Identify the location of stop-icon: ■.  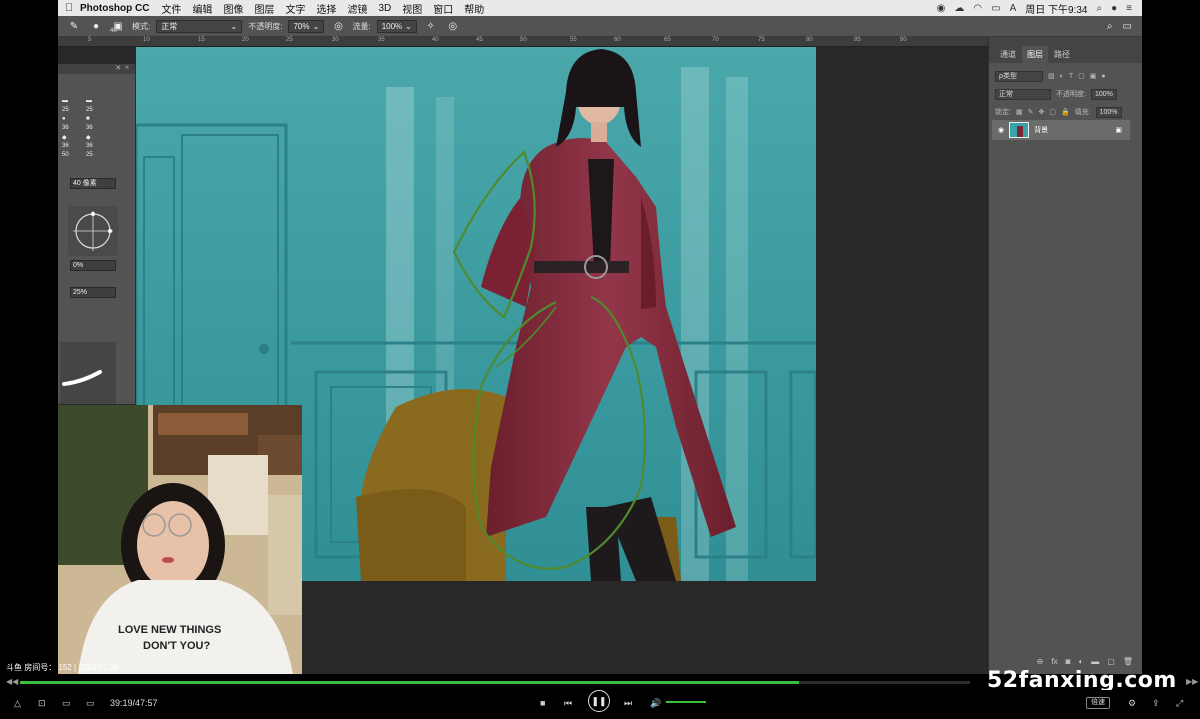
(542, 703).